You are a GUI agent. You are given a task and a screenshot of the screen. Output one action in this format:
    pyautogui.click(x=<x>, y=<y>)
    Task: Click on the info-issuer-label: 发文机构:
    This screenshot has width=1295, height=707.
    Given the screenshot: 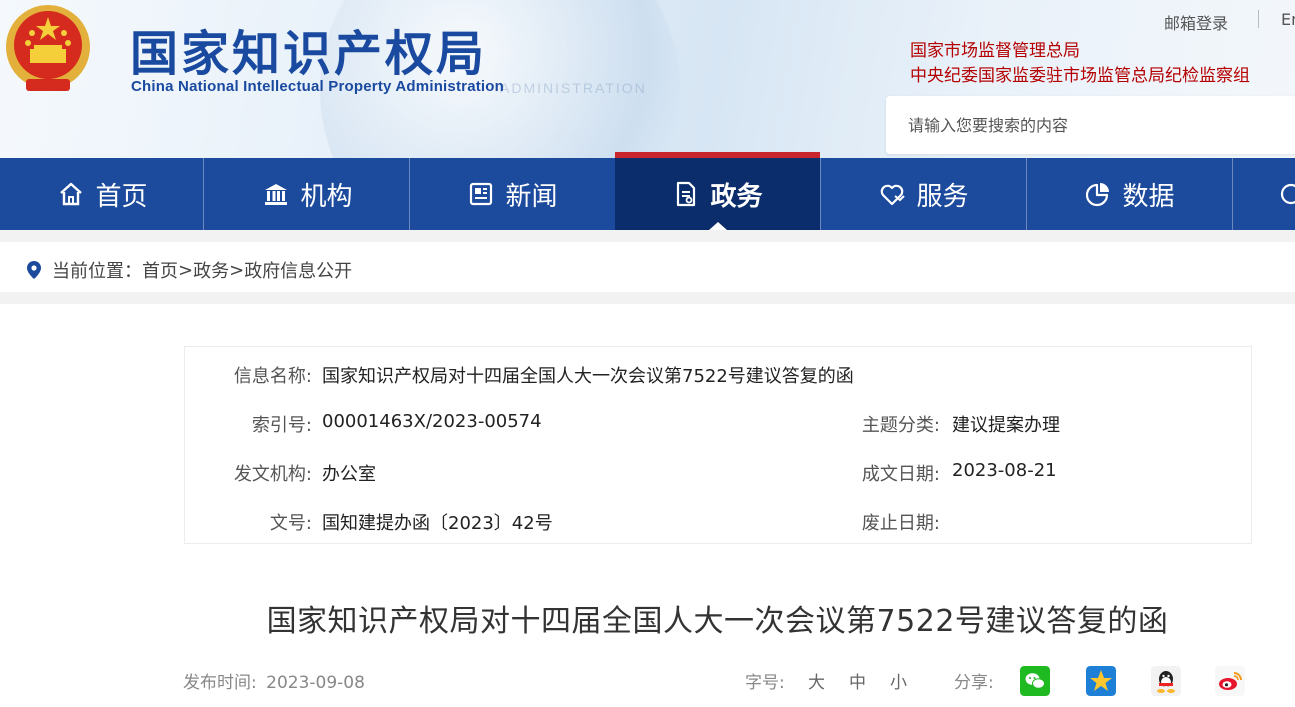 What is the action you would take?
    pyautogui.click(x=272, y=474)
    